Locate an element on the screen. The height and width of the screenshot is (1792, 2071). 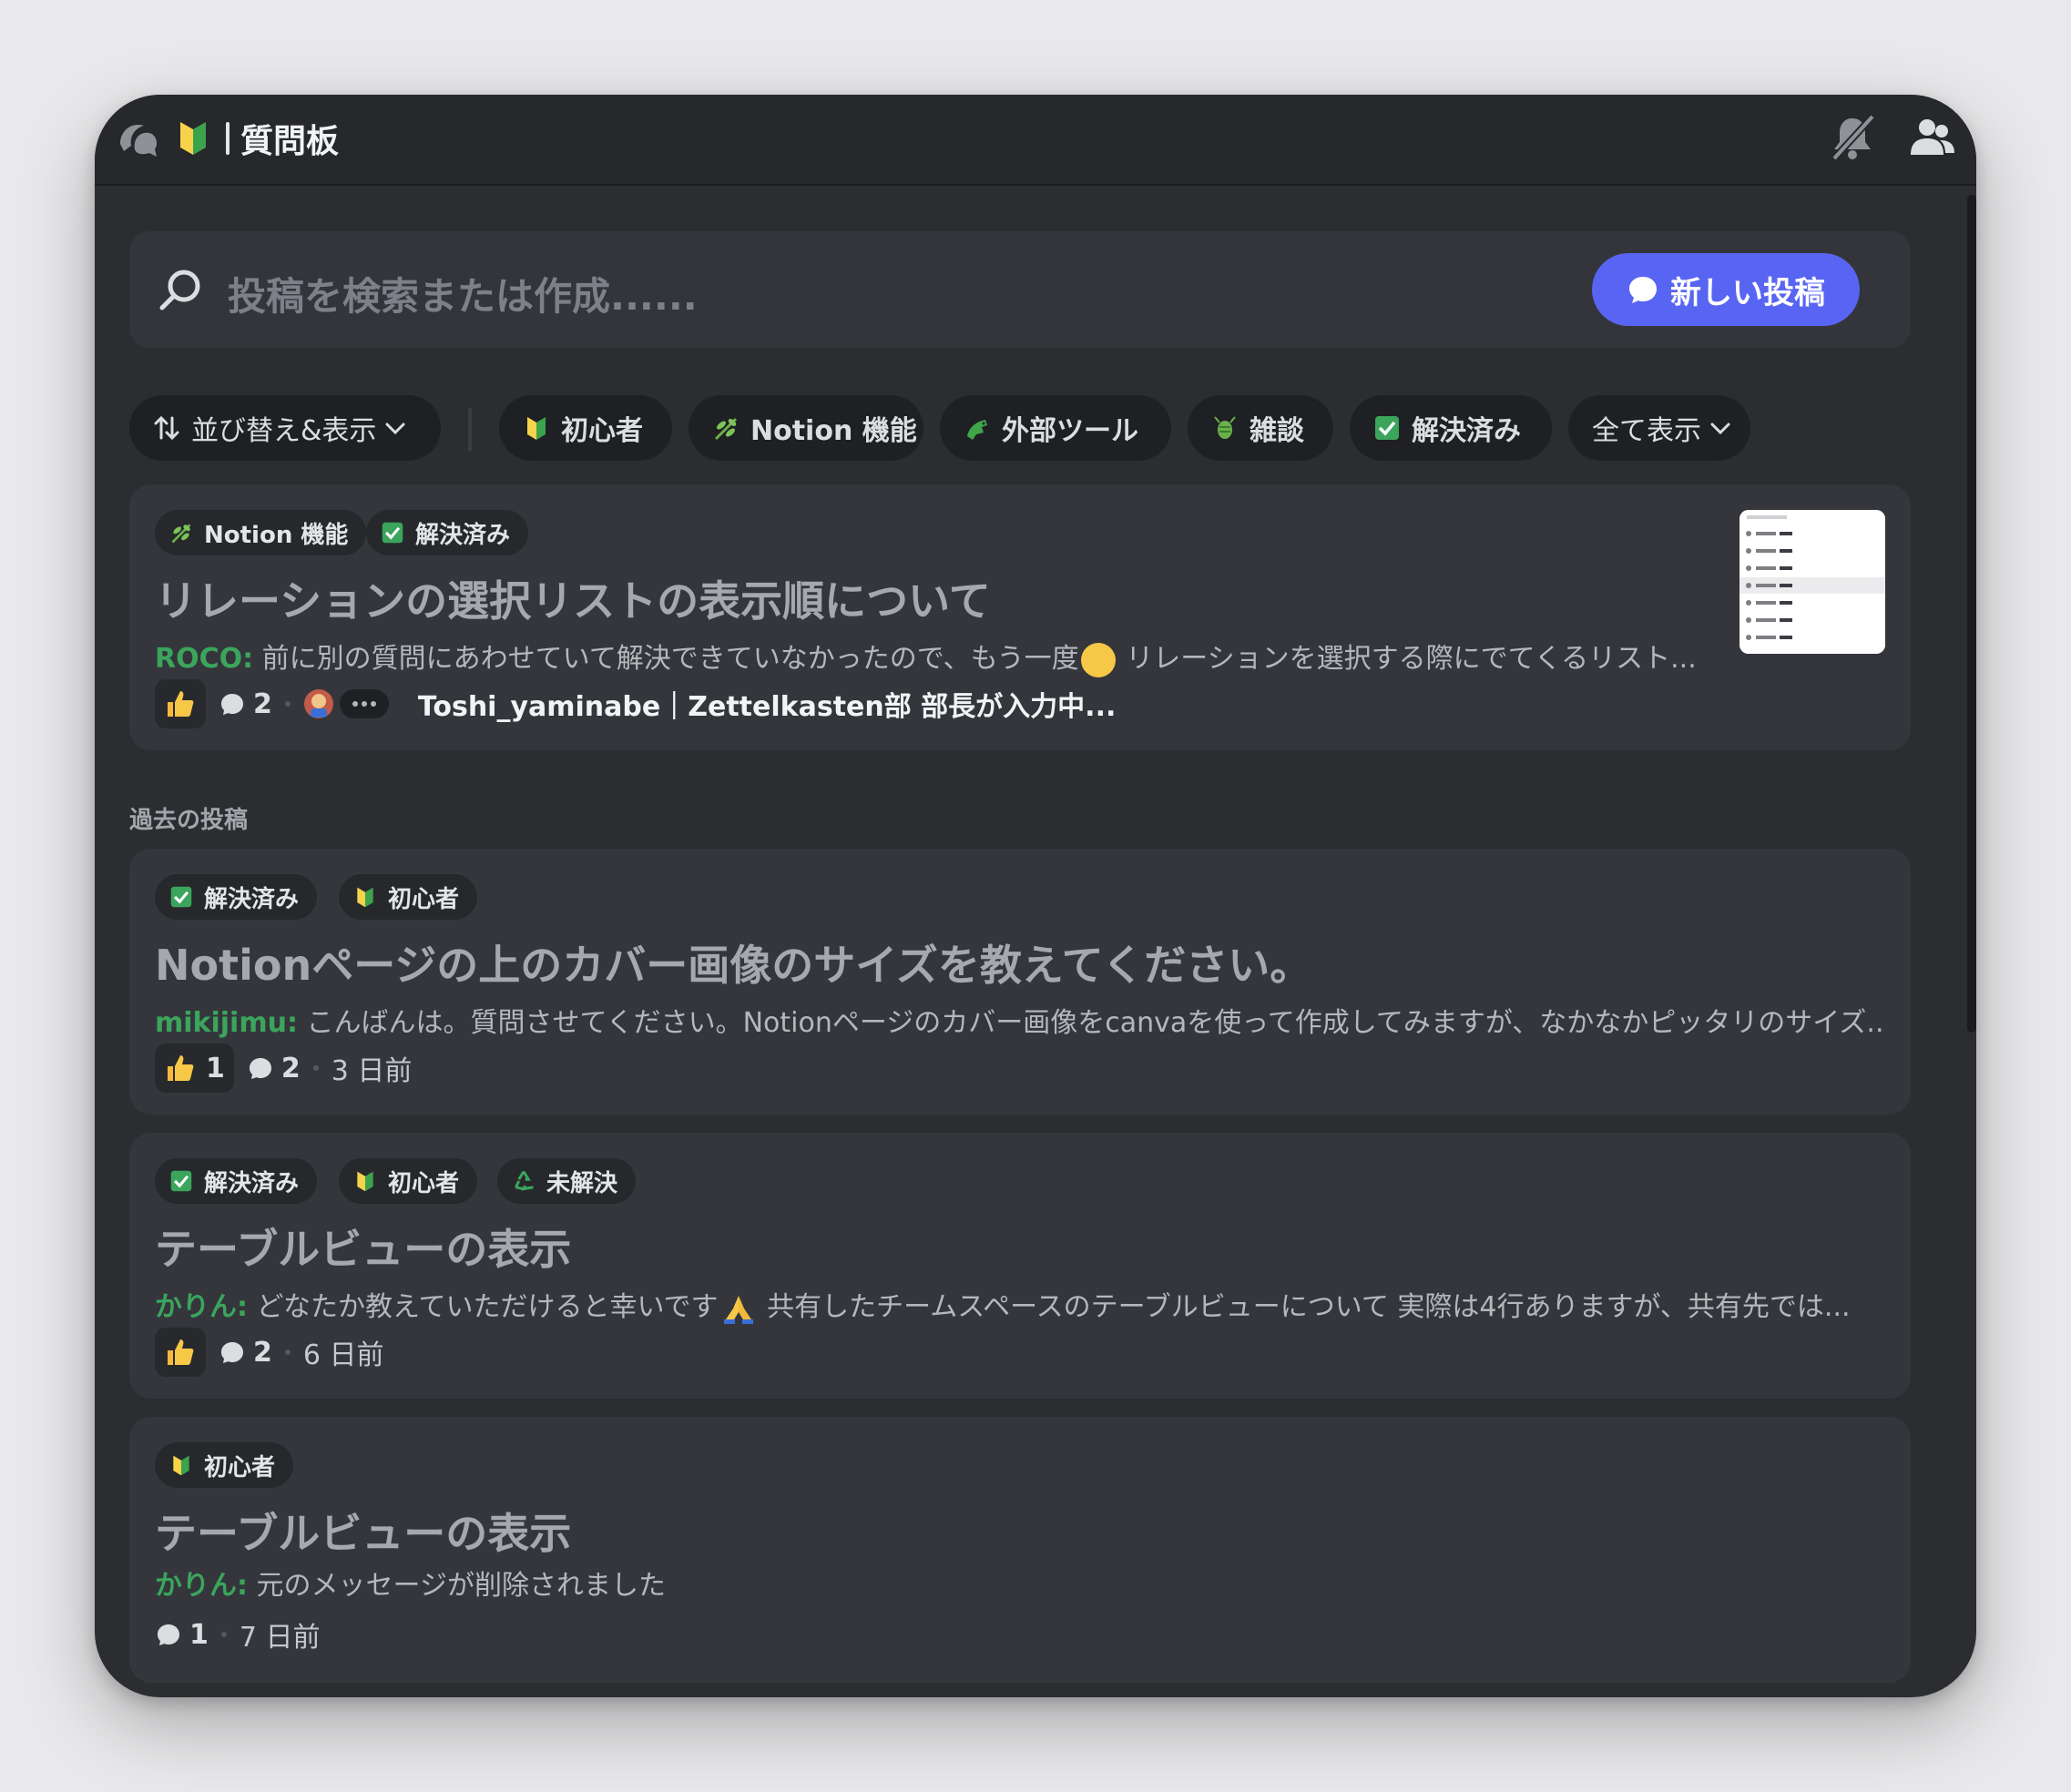
channel-name: 質問板 is located at coordinates (290, 141).